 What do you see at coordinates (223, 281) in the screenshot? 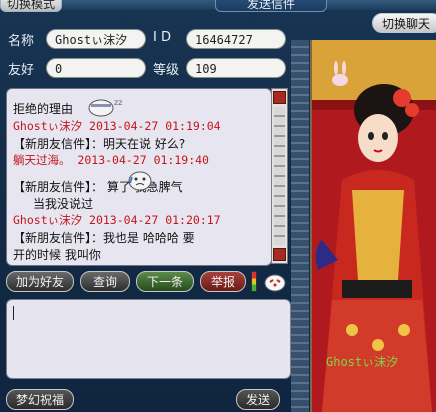
I see `report-button: 举报` at bounding box center [223, 281].